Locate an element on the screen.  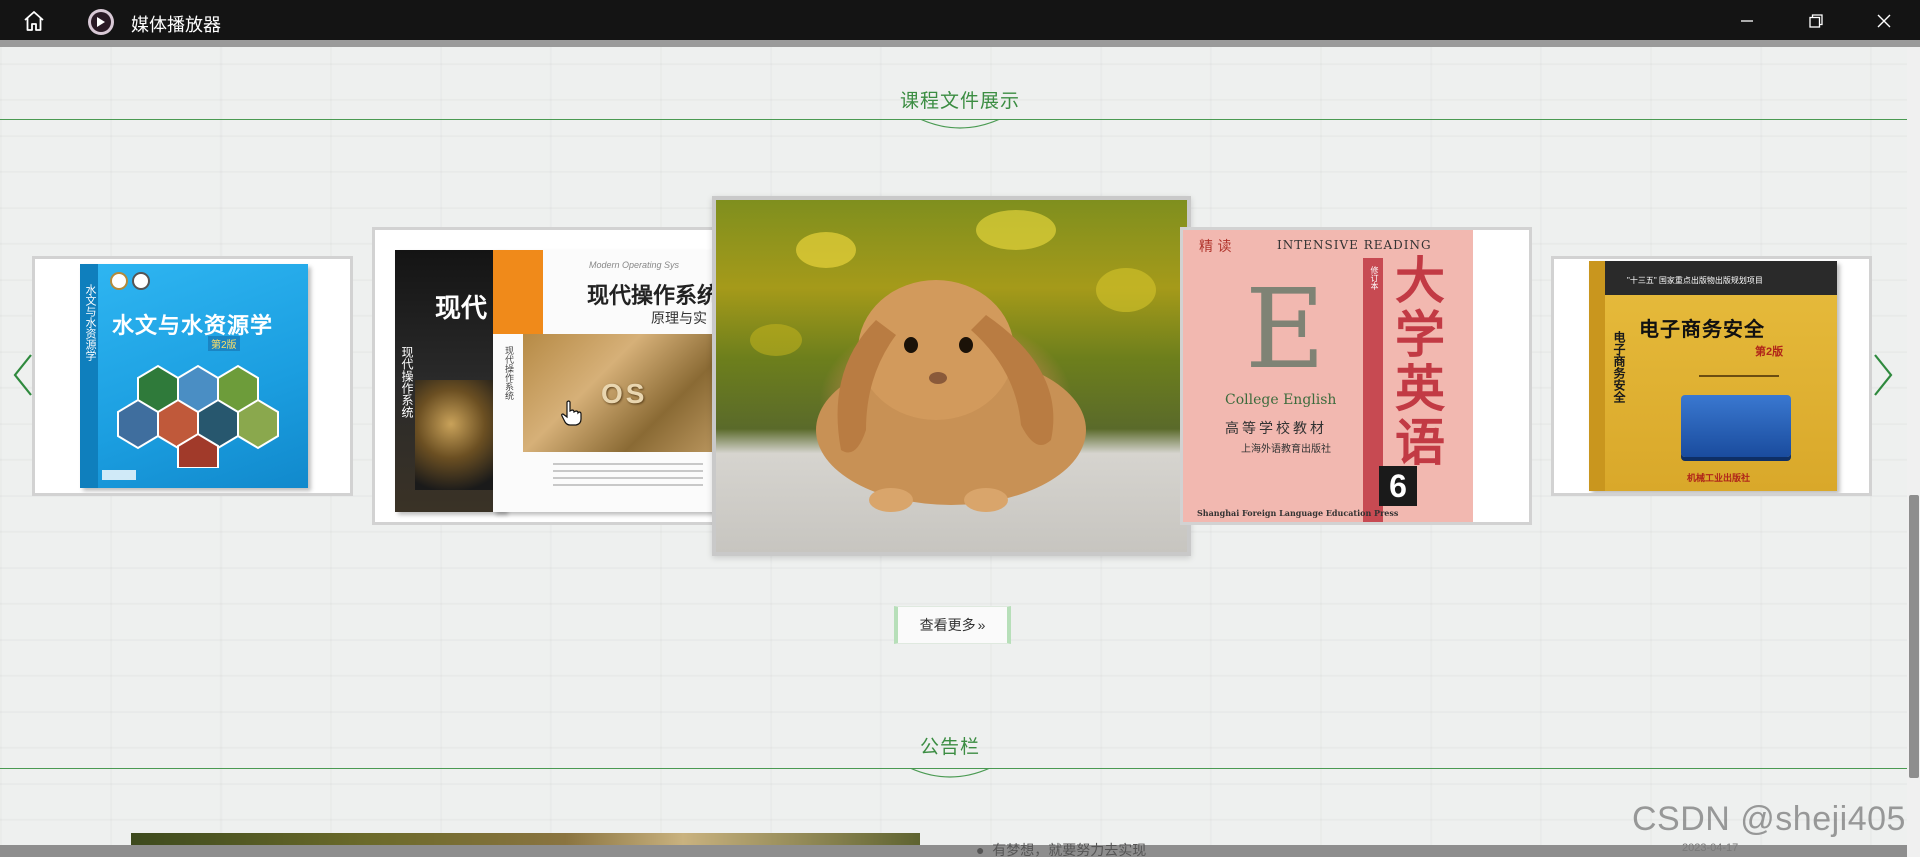
rabbit-photo is located at coordinates (951, 376).